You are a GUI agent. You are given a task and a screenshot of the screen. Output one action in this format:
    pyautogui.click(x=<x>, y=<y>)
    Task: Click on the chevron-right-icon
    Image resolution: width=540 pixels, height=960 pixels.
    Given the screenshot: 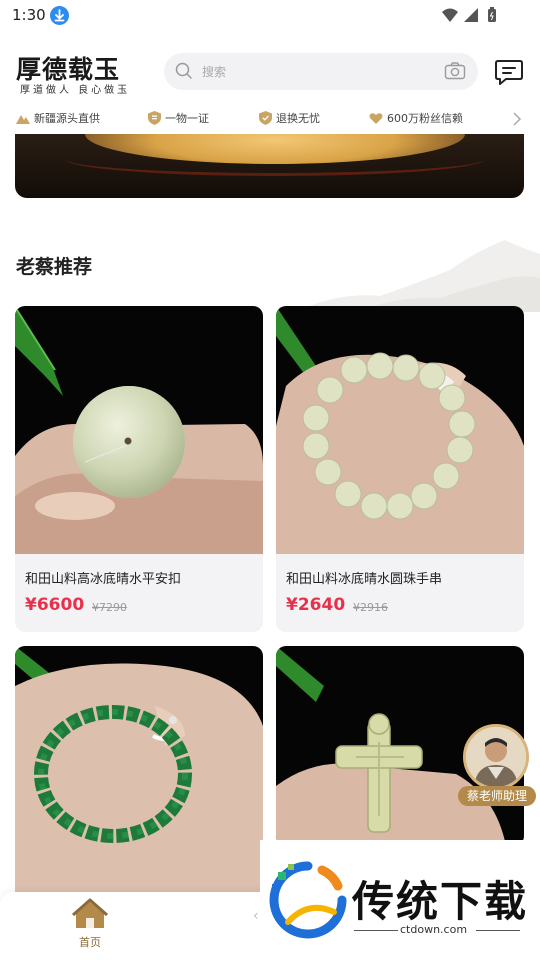 What is the action you would take?
    pyautogui.click(x=517, y=120)
    